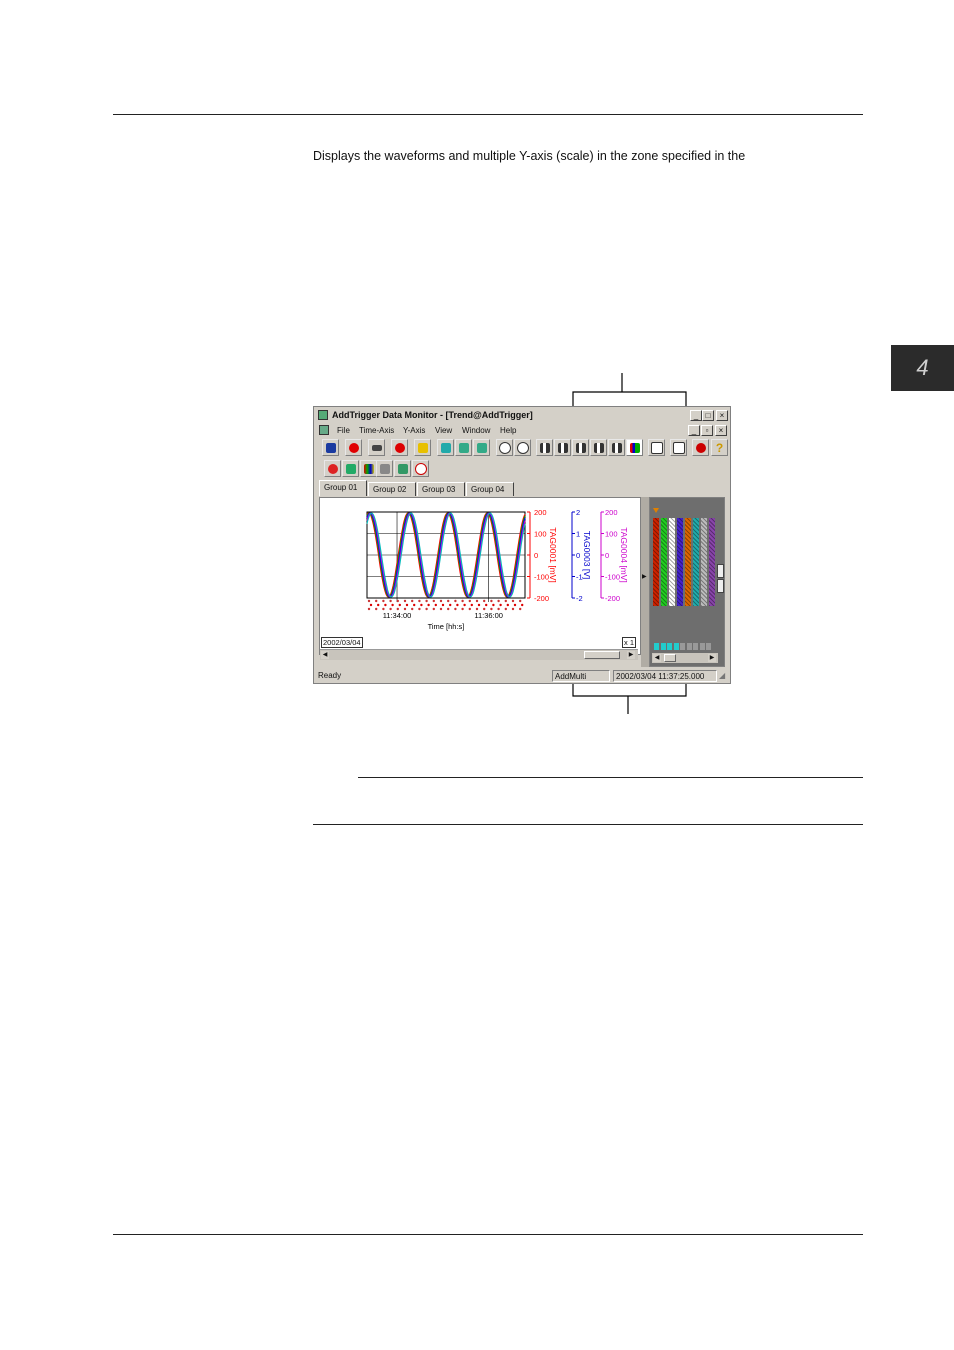  I want to click on bar-layout-1-icon, so click(544, 447).